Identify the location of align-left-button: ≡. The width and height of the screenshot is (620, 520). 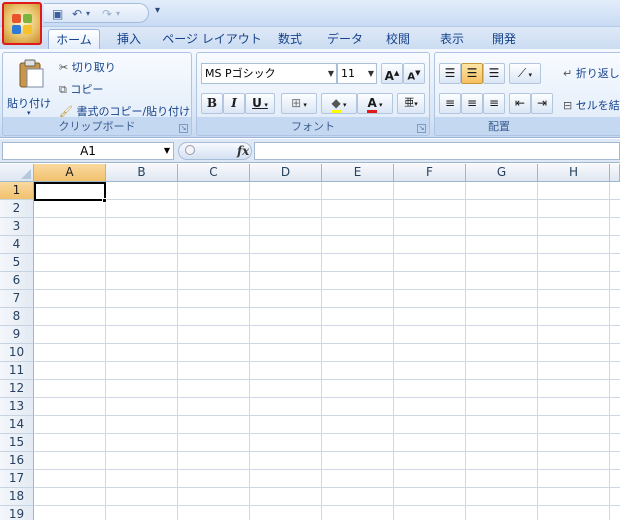
(450, 103).